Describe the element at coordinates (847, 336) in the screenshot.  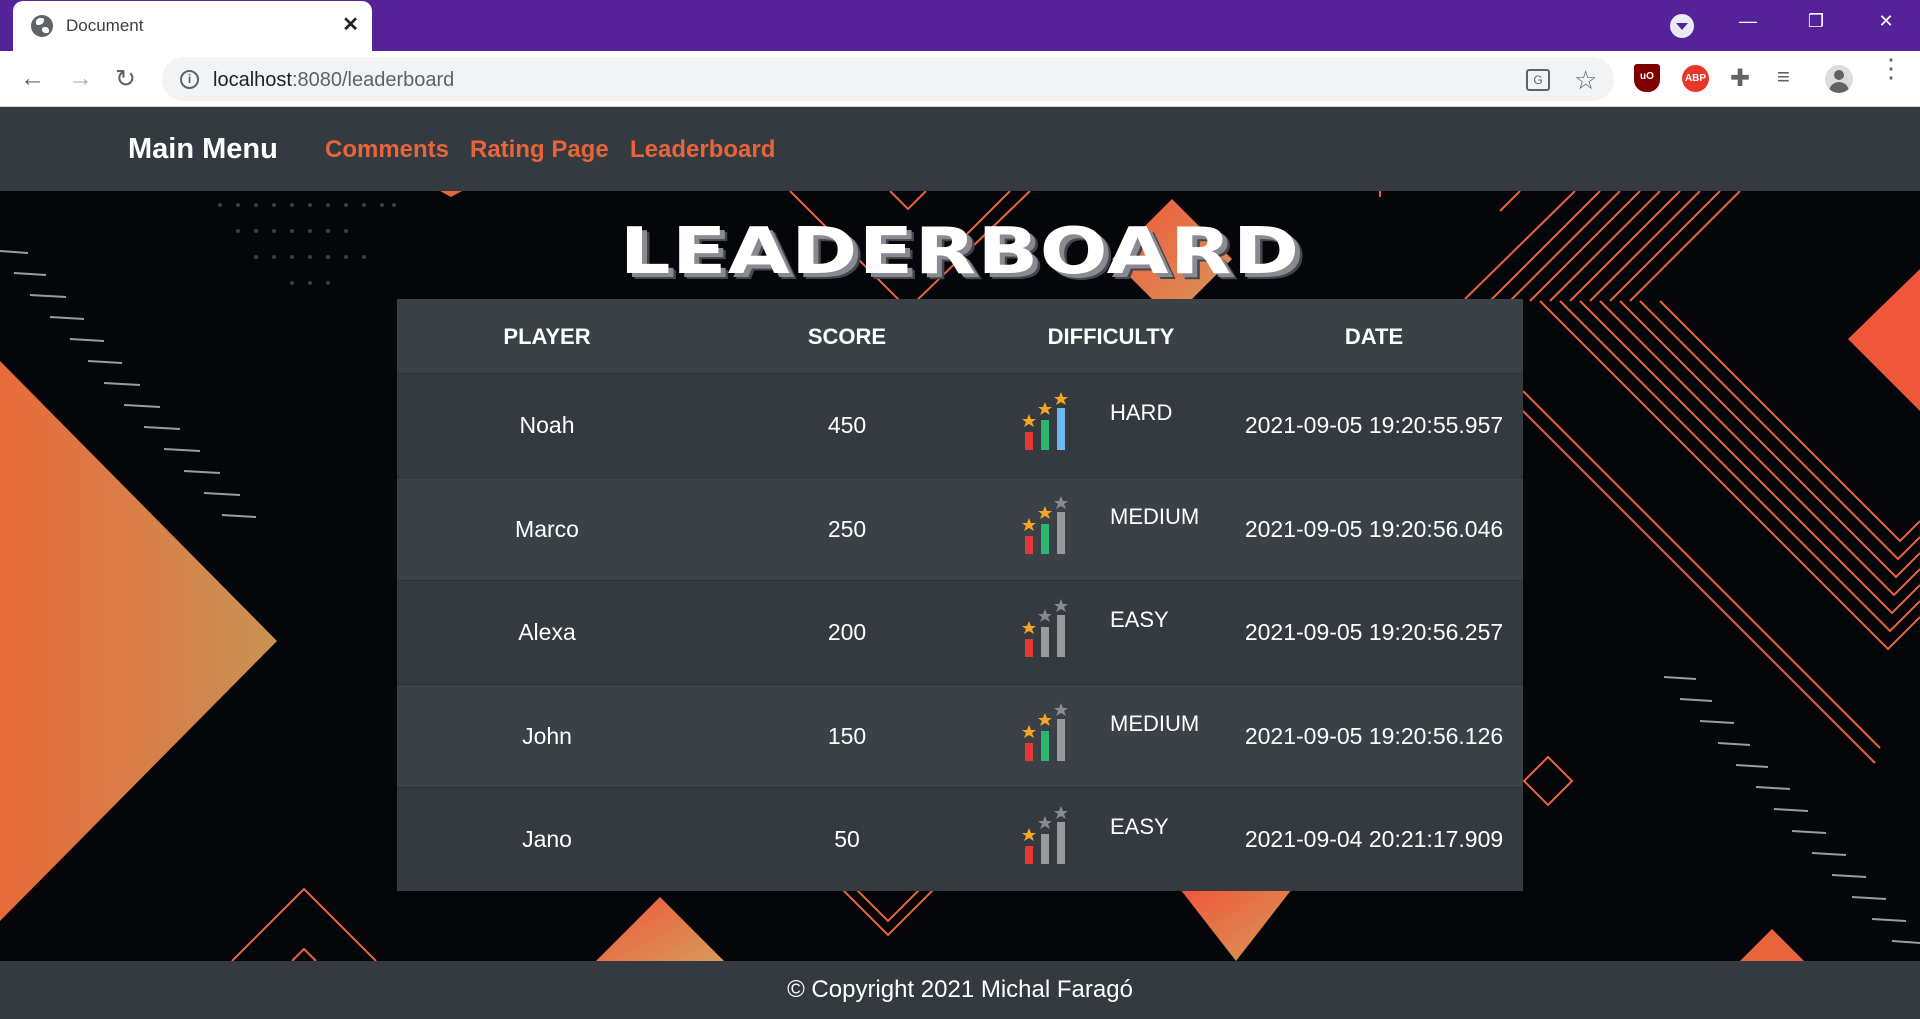
I see `header-score: SCORE` at that location.